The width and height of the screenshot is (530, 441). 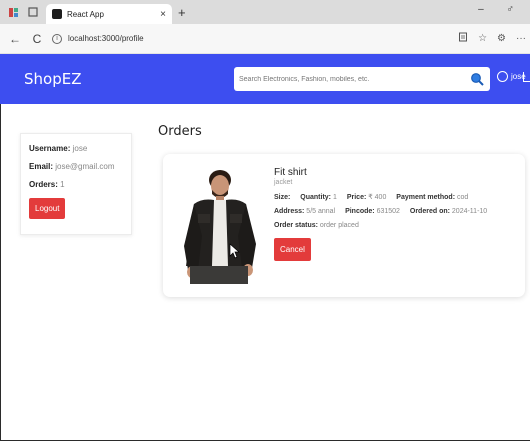 What do you see at coordinates (526, 77) in the screenshot?
I see `cart-icon` at bounding box center [526, 77].